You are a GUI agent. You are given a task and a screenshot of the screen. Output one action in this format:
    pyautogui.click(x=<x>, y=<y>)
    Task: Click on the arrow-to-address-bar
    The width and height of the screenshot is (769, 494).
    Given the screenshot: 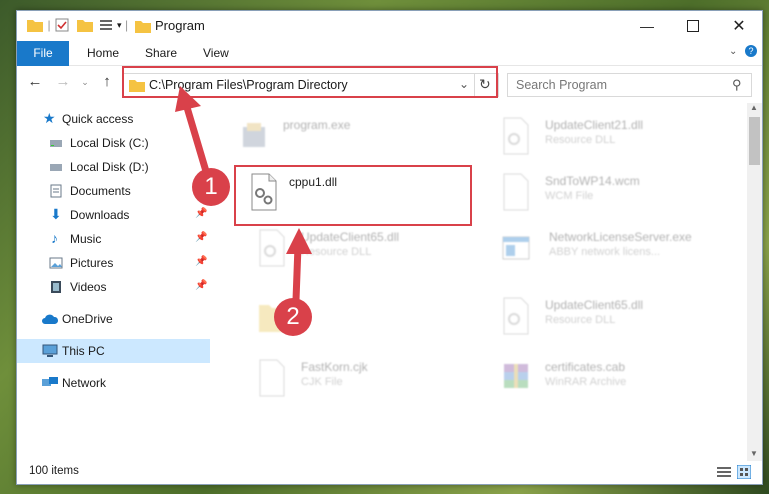 What is the action you would take?
    pyautogui.click(x=193, y=134)
    